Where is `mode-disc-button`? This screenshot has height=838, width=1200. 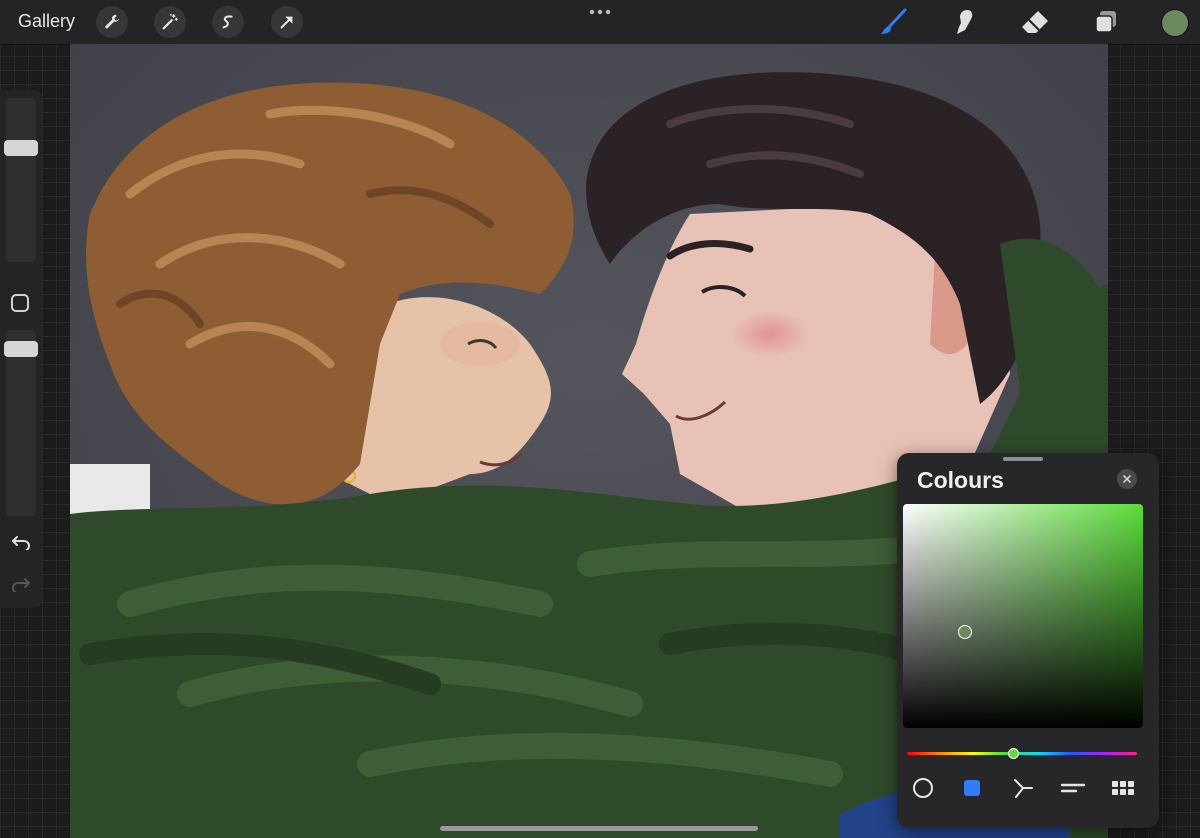
mode-disc-button is located at coordinates (923, 788).